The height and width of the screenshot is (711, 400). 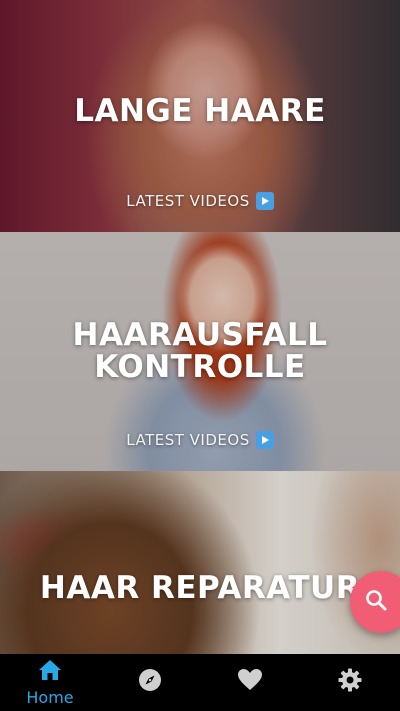 I want to click on compass-icon, so click(x=150, y=682).